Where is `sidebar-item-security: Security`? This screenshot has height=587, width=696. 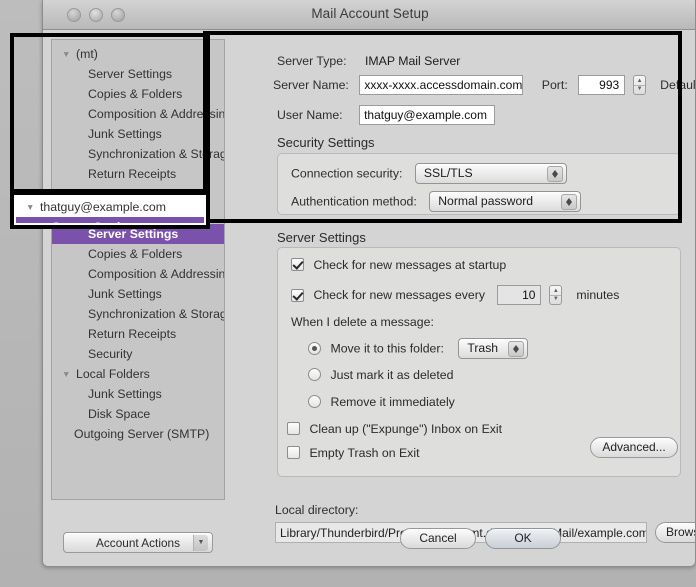 sidebar-item-security: Security is located at coordinates (138, 354).